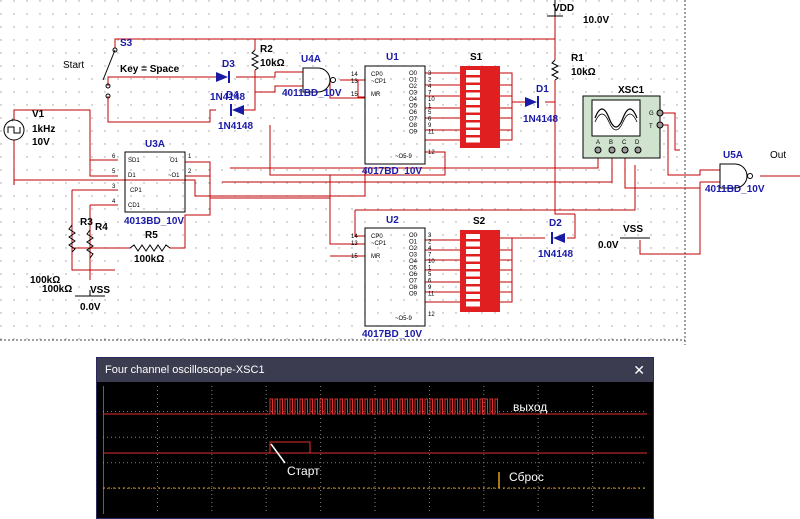  I want to click on gate-u5a: U5A 4011BD_10V Out, so click(745, 172).